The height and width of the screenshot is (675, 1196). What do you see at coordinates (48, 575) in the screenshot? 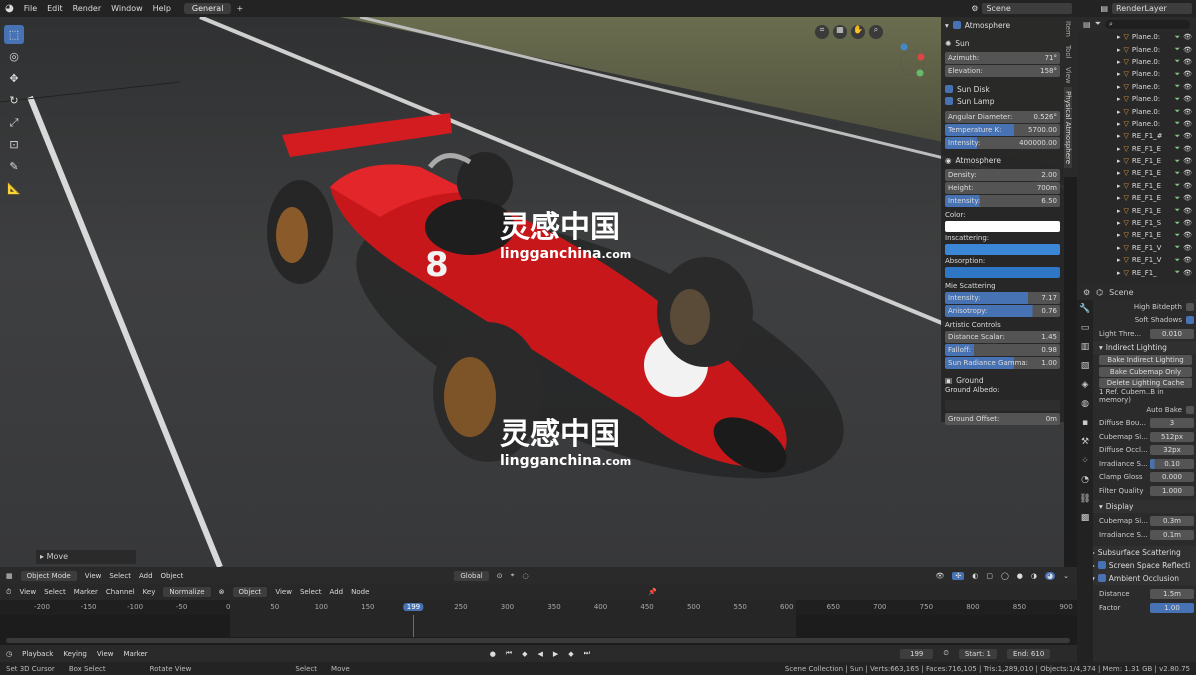
I see `mode-selector: Object Mode` at bounding box center [48, 575].